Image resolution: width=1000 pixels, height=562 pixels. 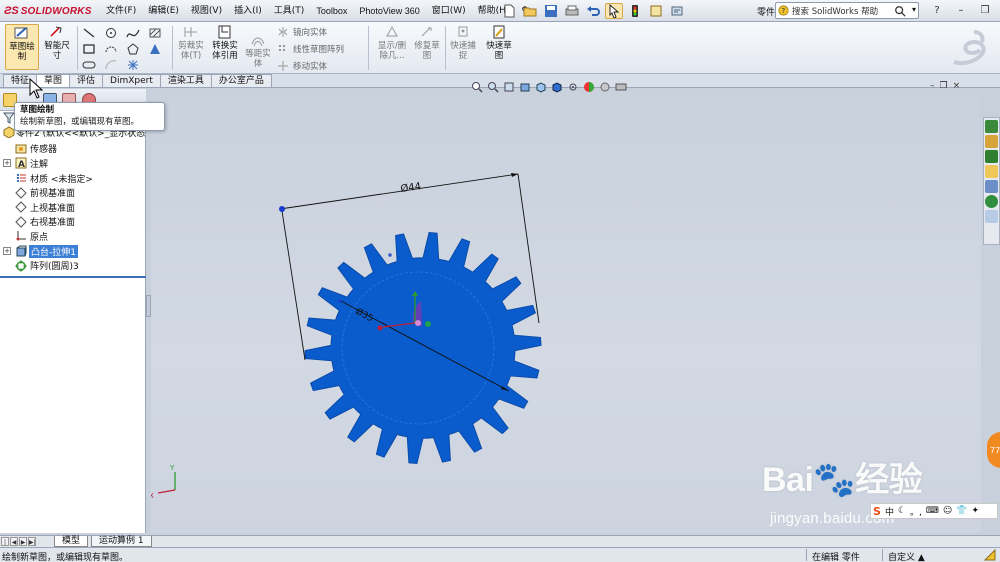 I want to click on next-tab-icon: ▶, so click(x=23, y=541).